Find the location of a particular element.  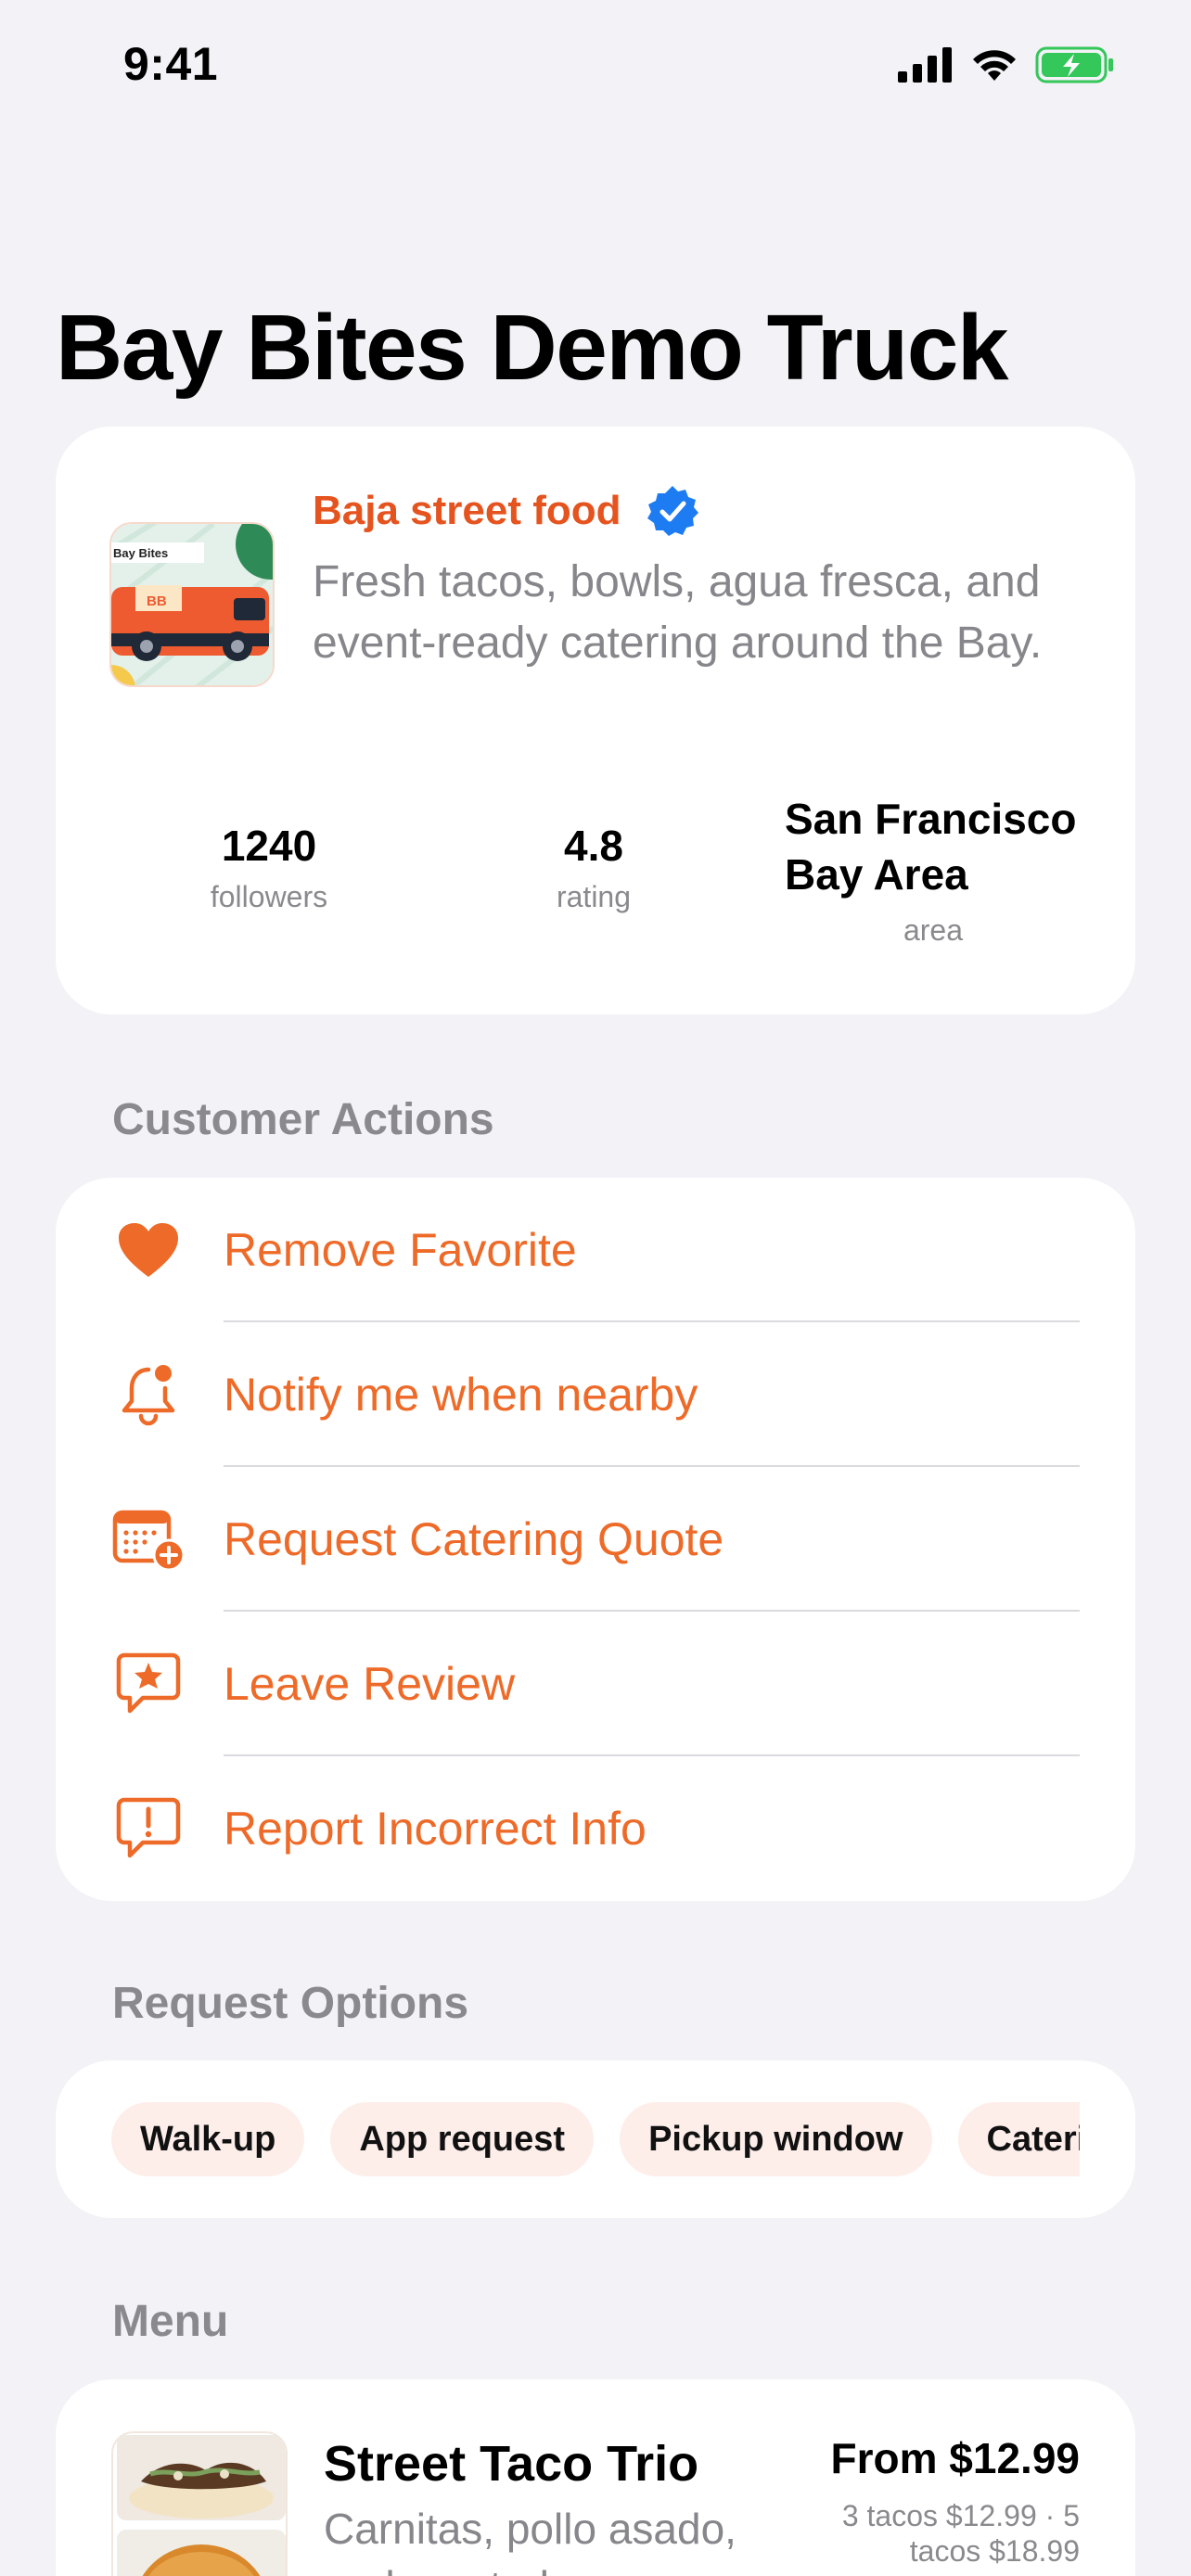

signal-icon is located at coordinates (925, 65).